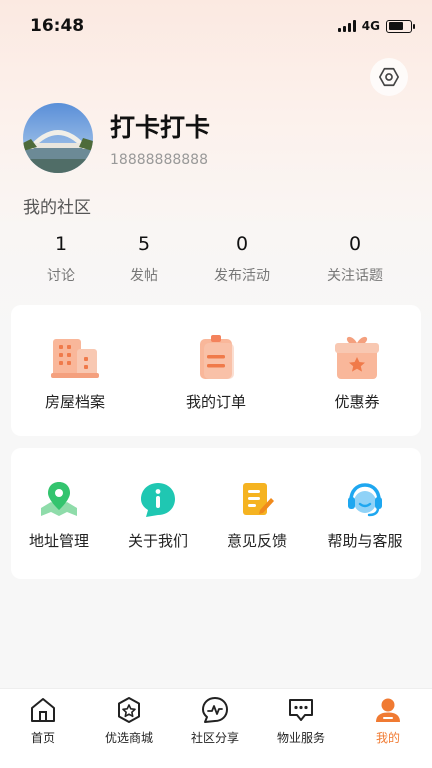  What do you see at coordinates (215, 710) in the screenshot?
I see `chat-pulse-icon` at bounding box center [215, 710].